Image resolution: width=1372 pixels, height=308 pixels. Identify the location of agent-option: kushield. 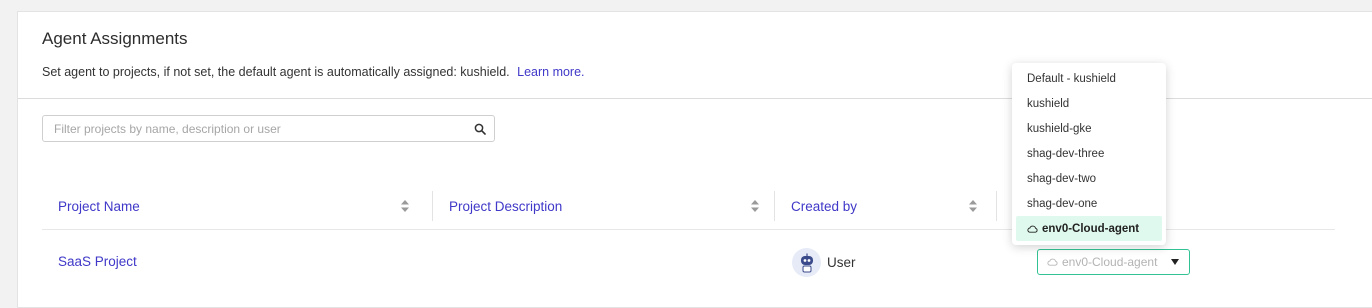
(1089, 103).